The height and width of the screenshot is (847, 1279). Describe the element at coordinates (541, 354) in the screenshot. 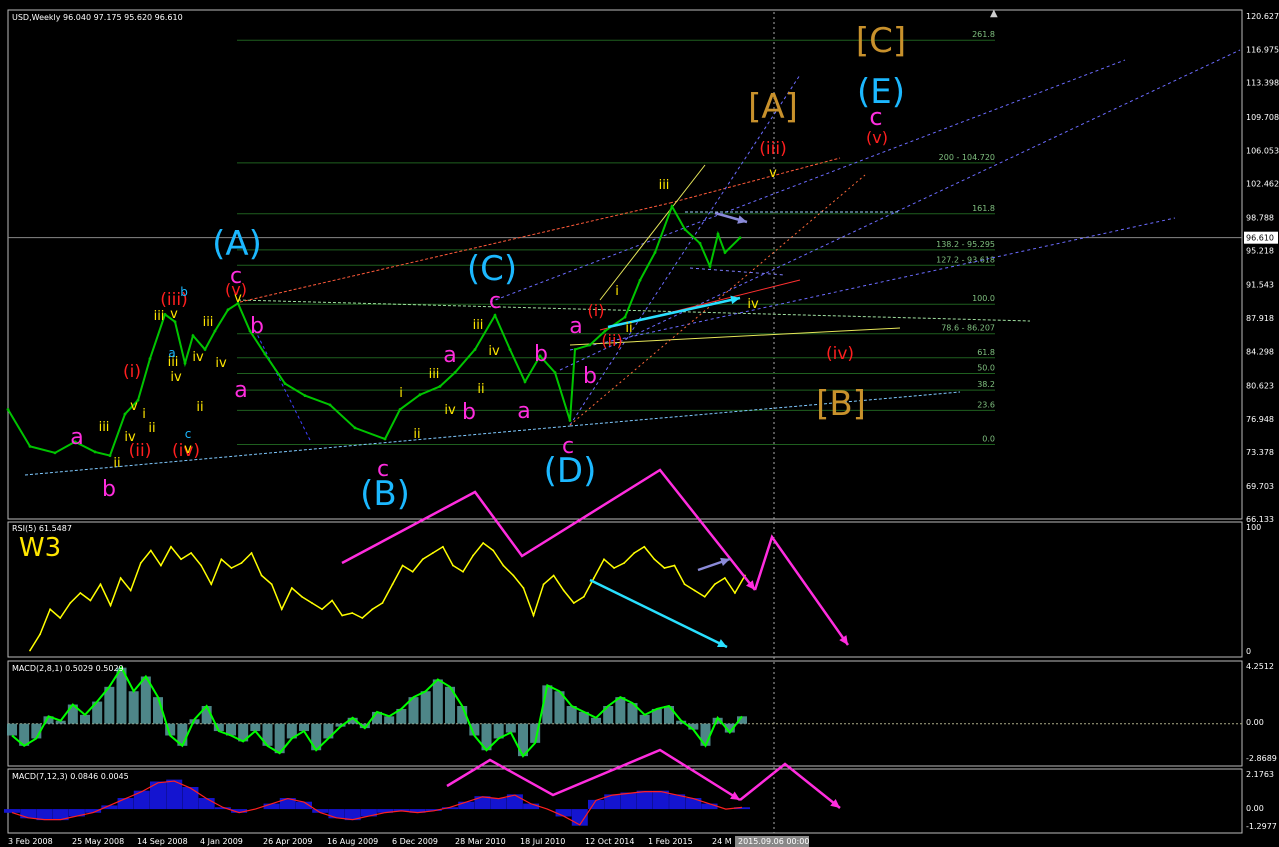

I see `wave-label-20: b` at that location.